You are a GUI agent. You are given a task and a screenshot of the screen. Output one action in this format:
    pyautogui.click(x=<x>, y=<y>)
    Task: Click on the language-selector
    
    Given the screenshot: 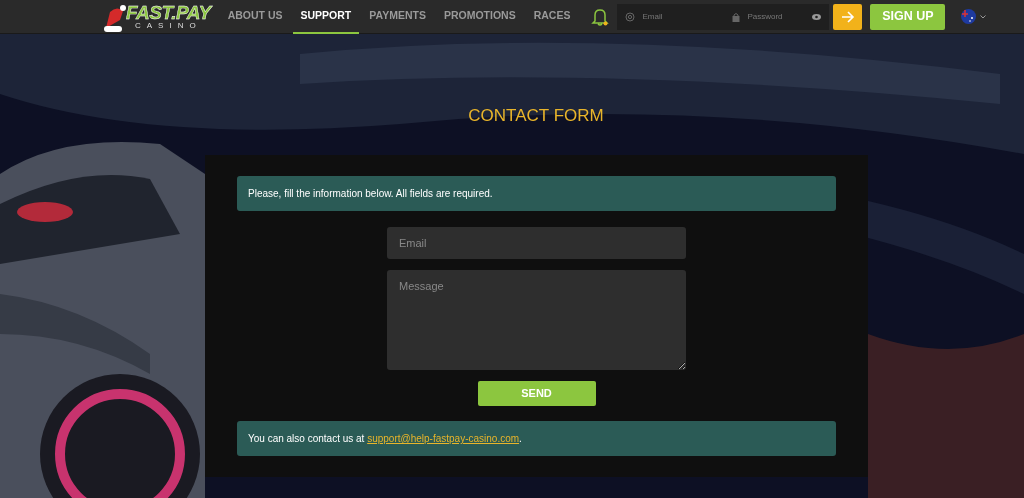 What is the action you would take?
    pyautogui.click(x=974, y=16)
    